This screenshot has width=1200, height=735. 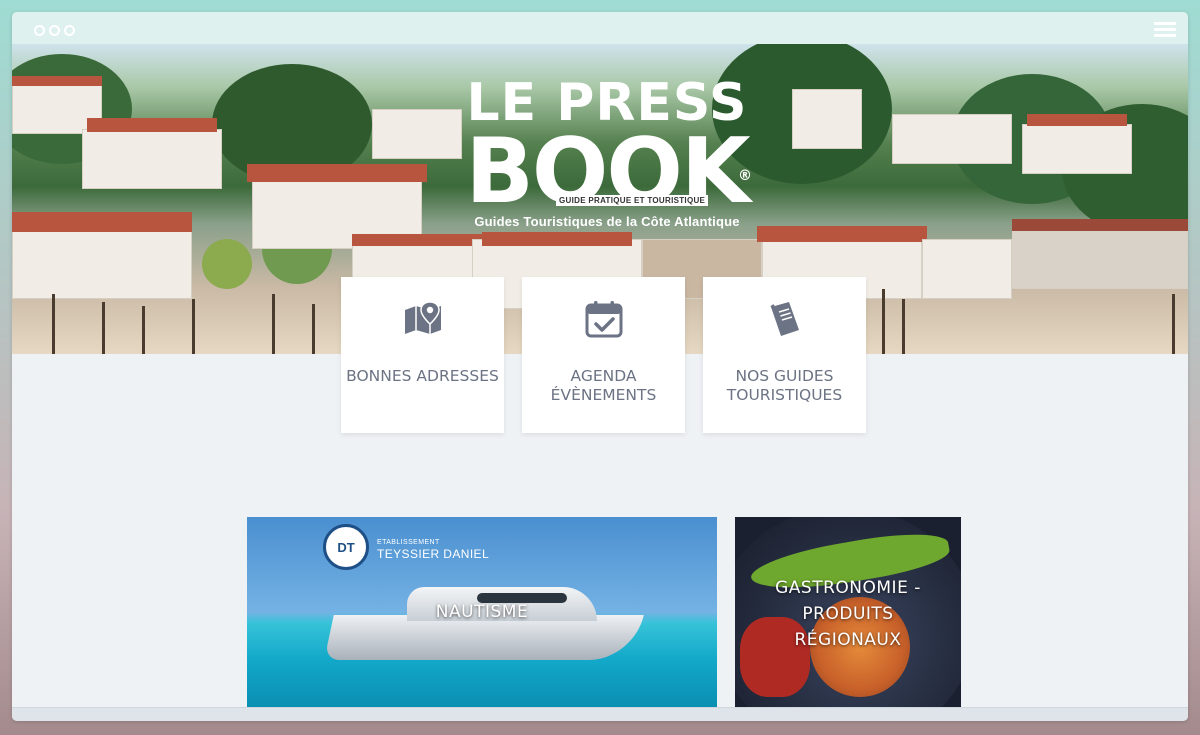 I want to click on card-label: AGENDA ÉVÈNEMENTS, so click(x=603, y=385).